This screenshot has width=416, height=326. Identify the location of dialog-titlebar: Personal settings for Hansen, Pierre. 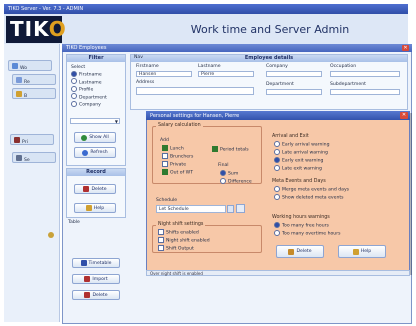
(278, 115).